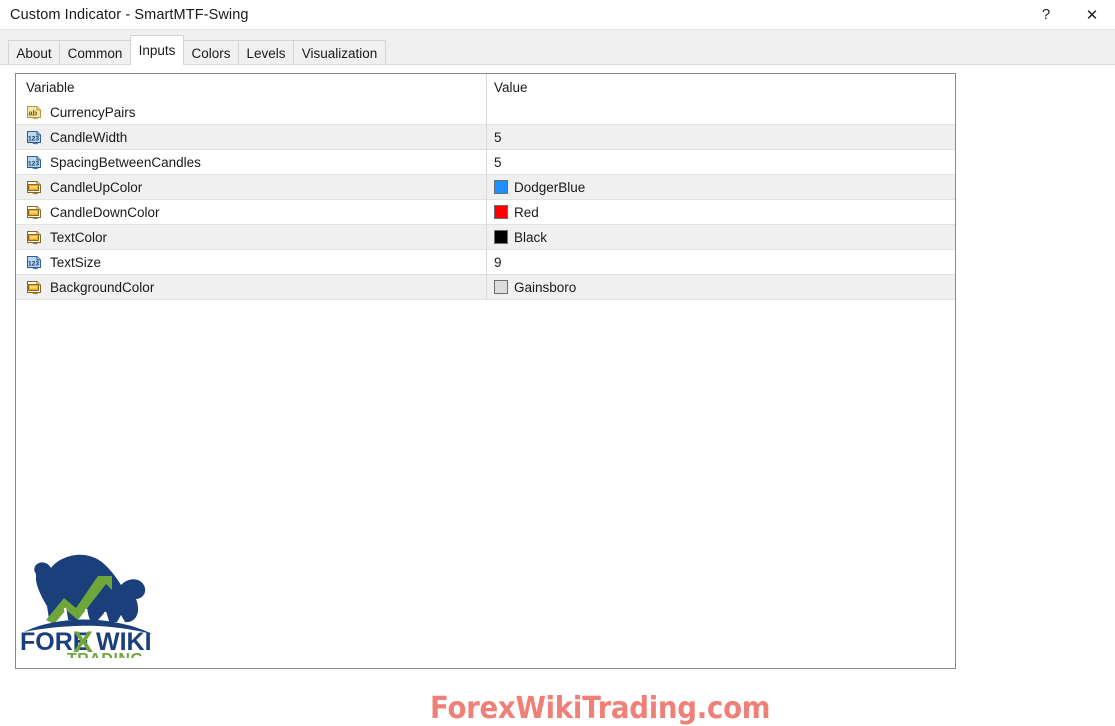 This screenshot has height=726, width=1115. I want to click on tab-label: Visualization, so click(339, 53).